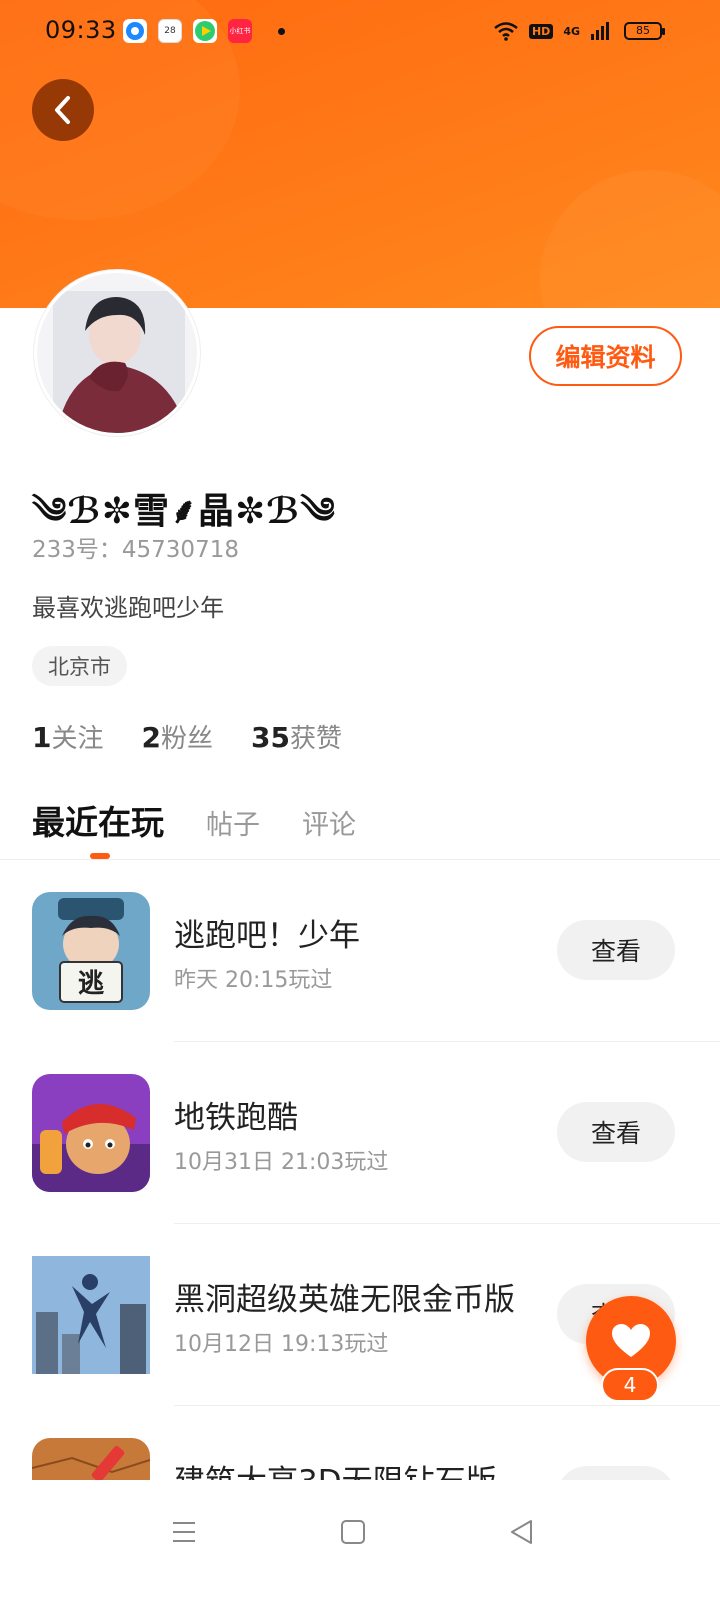 This screenshot has height=1600, width=720. Describe the element at coordinates (128, 608) in the screenshot. I see `bio: 最喜欢逃跑吧少年` at that location.